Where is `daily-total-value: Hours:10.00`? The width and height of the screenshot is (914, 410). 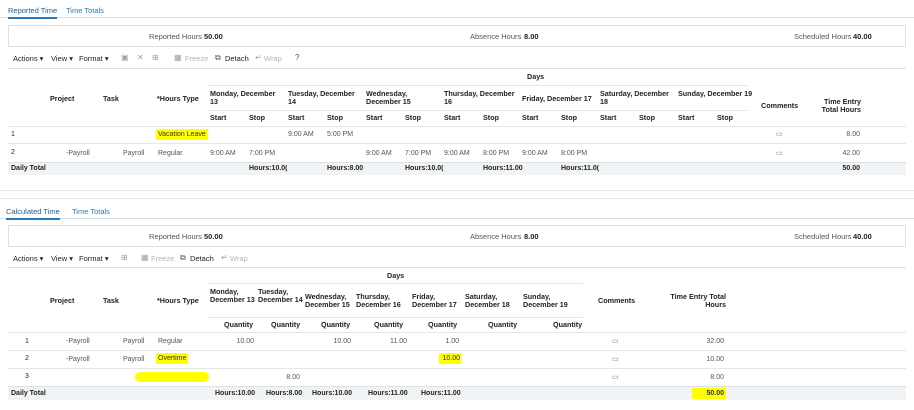 daily-total-value: Hours:10.00 is located at coordinates (235, 393).